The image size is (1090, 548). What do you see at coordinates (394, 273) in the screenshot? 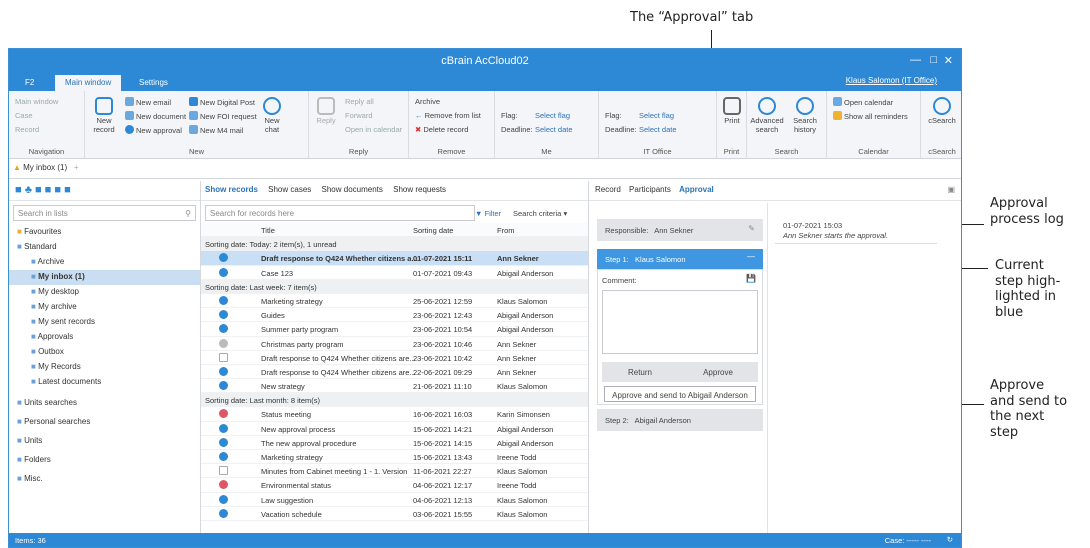
I see `table-row: Case 123 01-07-2021 09:43 Abigail Anderson` at bounding box center [394, 273].